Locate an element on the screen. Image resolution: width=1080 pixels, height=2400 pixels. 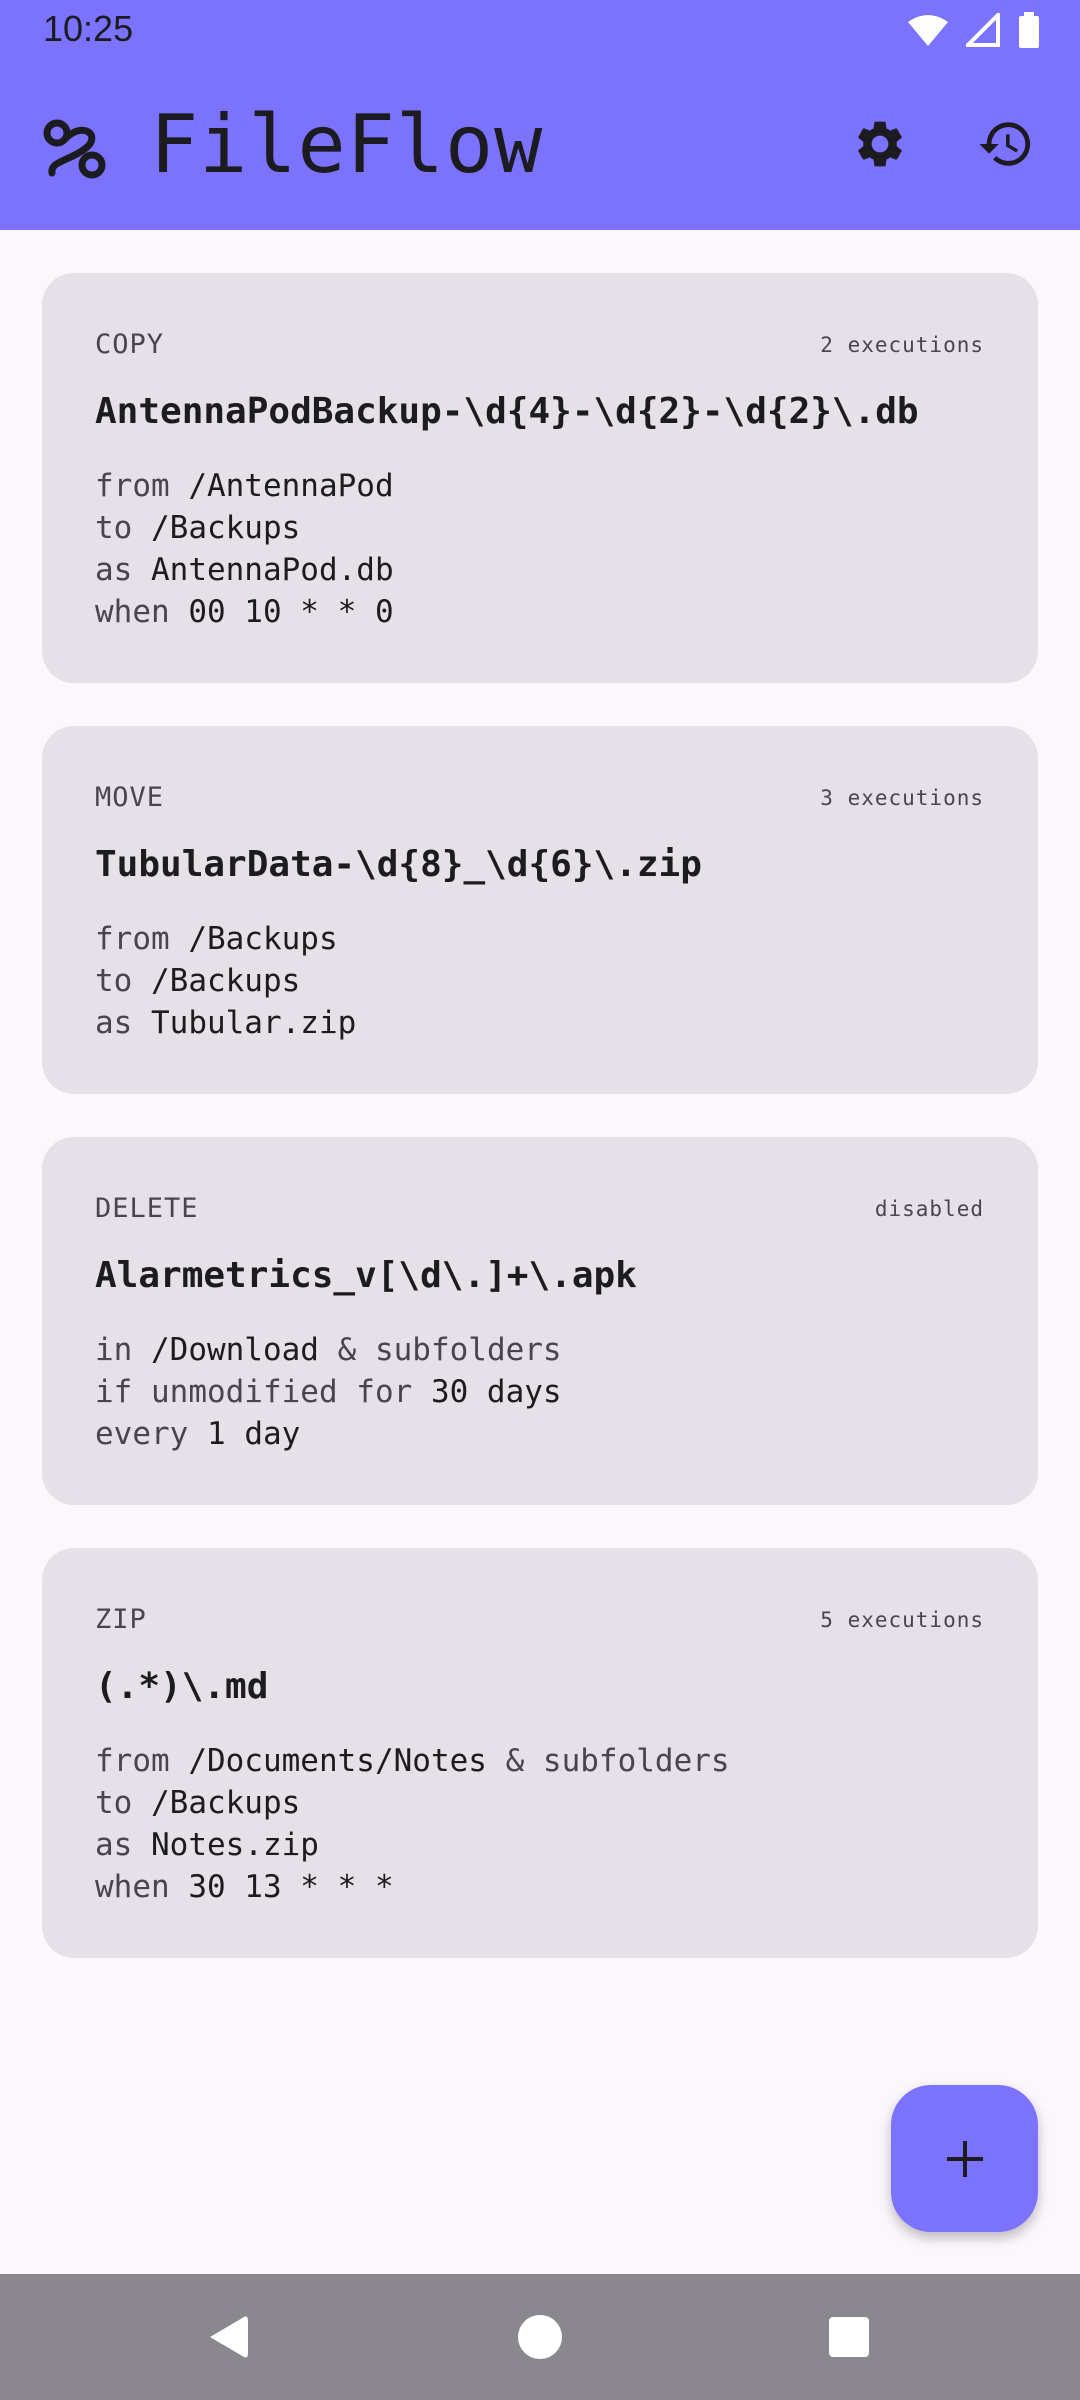
history-icon is located at coordinates (1005, 144).